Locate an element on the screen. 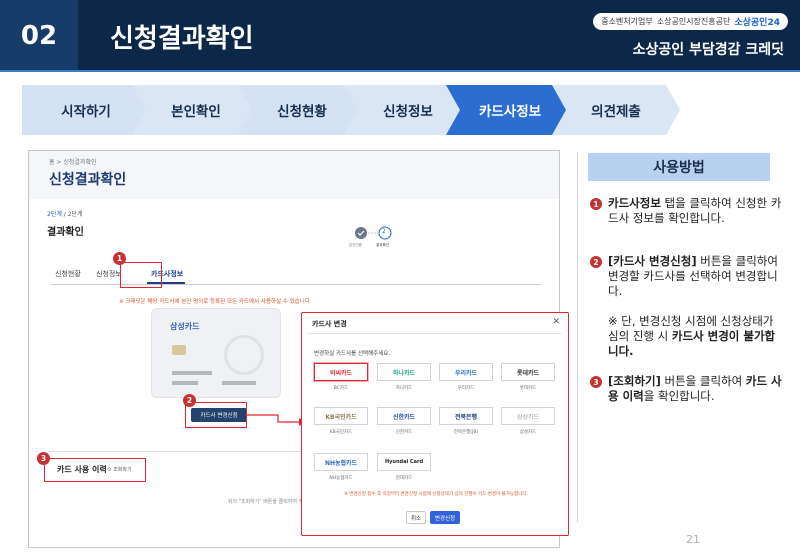 The height and width of the screenshot is (554, 800). progress-label-2: 결과확인 is located at coordinates (382, 245).